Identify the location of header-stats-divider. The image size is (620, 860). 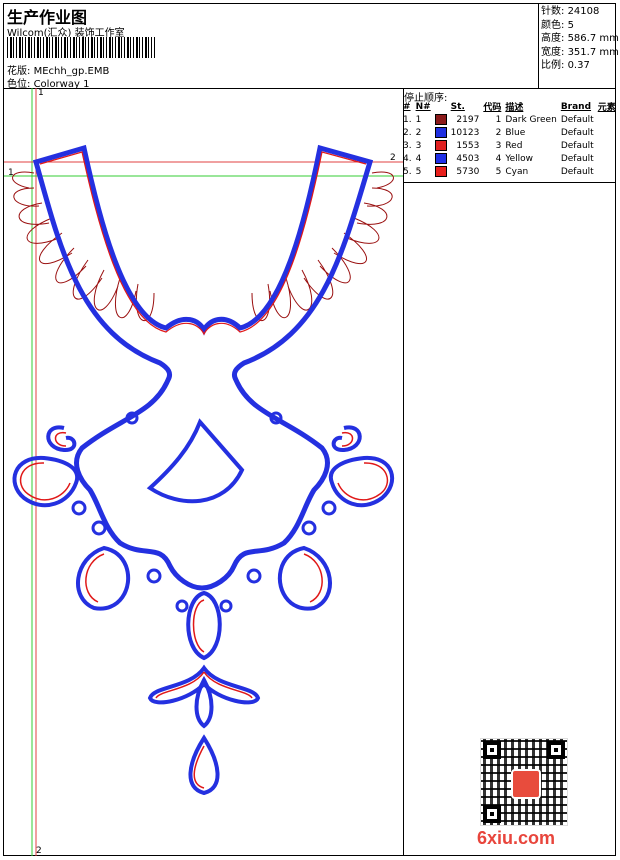
(538, 45).